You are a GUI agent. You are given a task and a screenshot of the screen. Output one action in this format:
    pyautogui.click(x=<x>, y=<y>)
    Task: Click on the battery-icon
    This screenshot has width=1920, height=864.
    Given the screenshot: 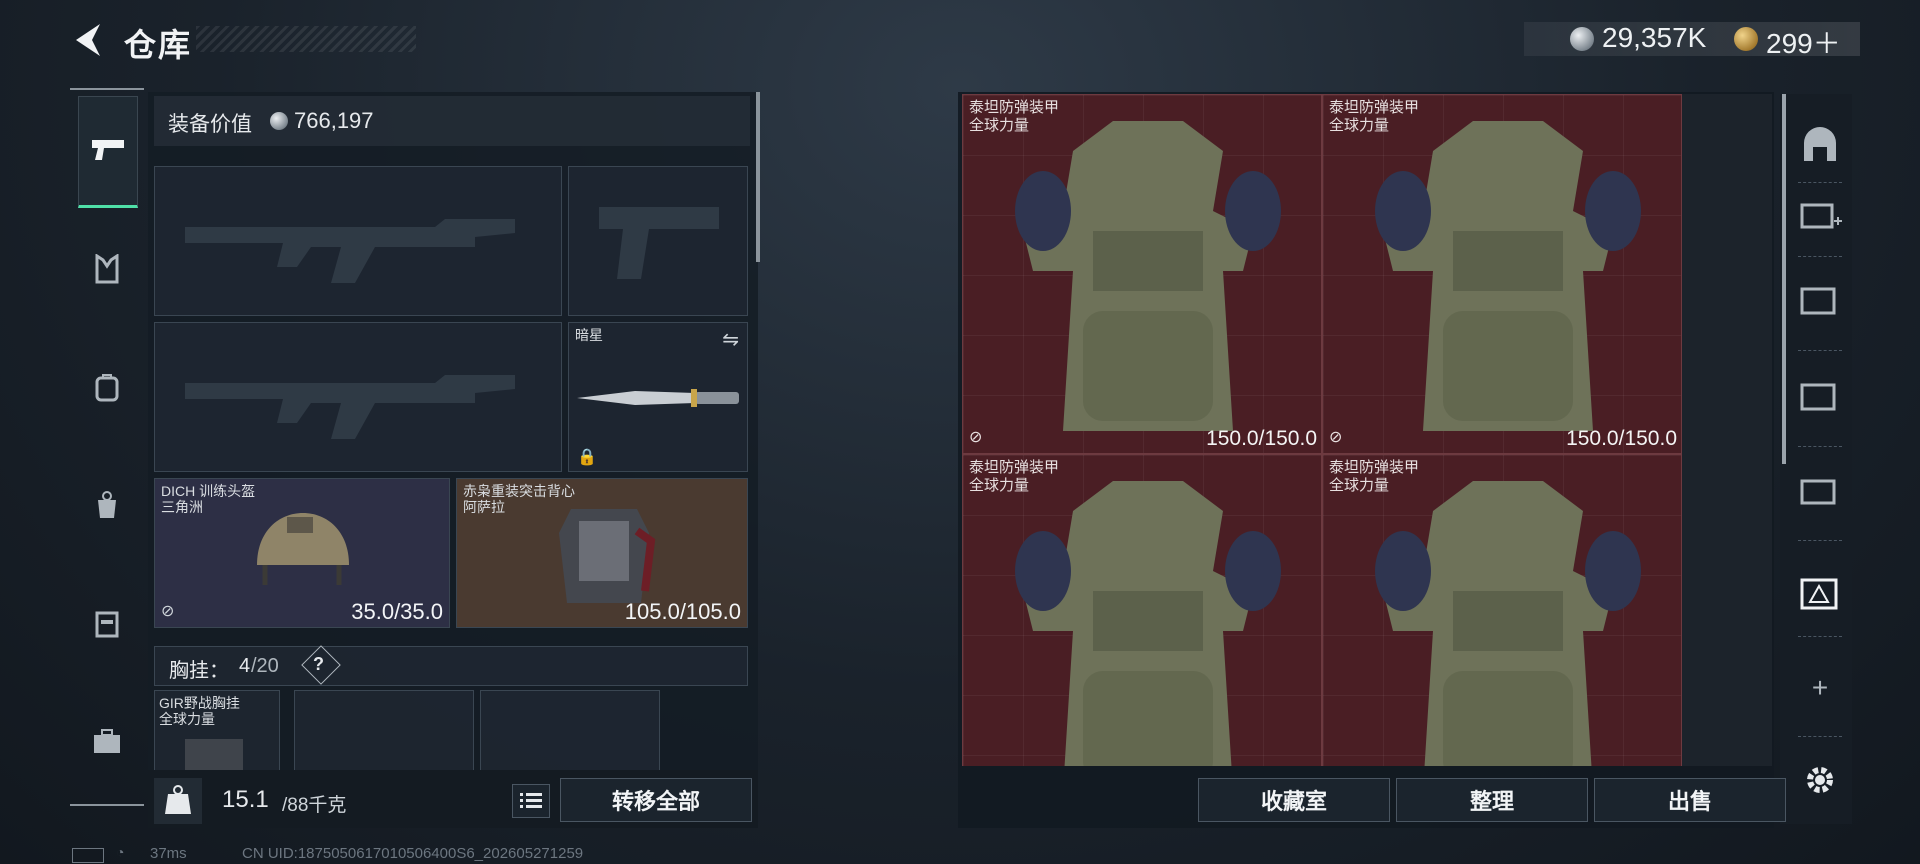 What is the action you would take?
    pyautogui.click(x=88, y=855)
    